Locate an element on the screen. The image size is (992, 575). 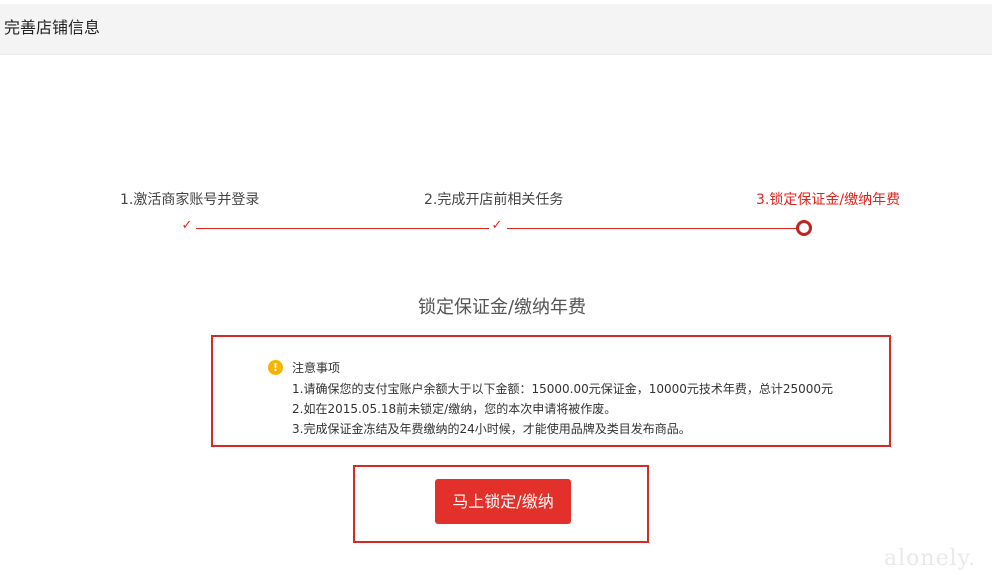
current-step-dot-icon is located at coordinates (804, 228).